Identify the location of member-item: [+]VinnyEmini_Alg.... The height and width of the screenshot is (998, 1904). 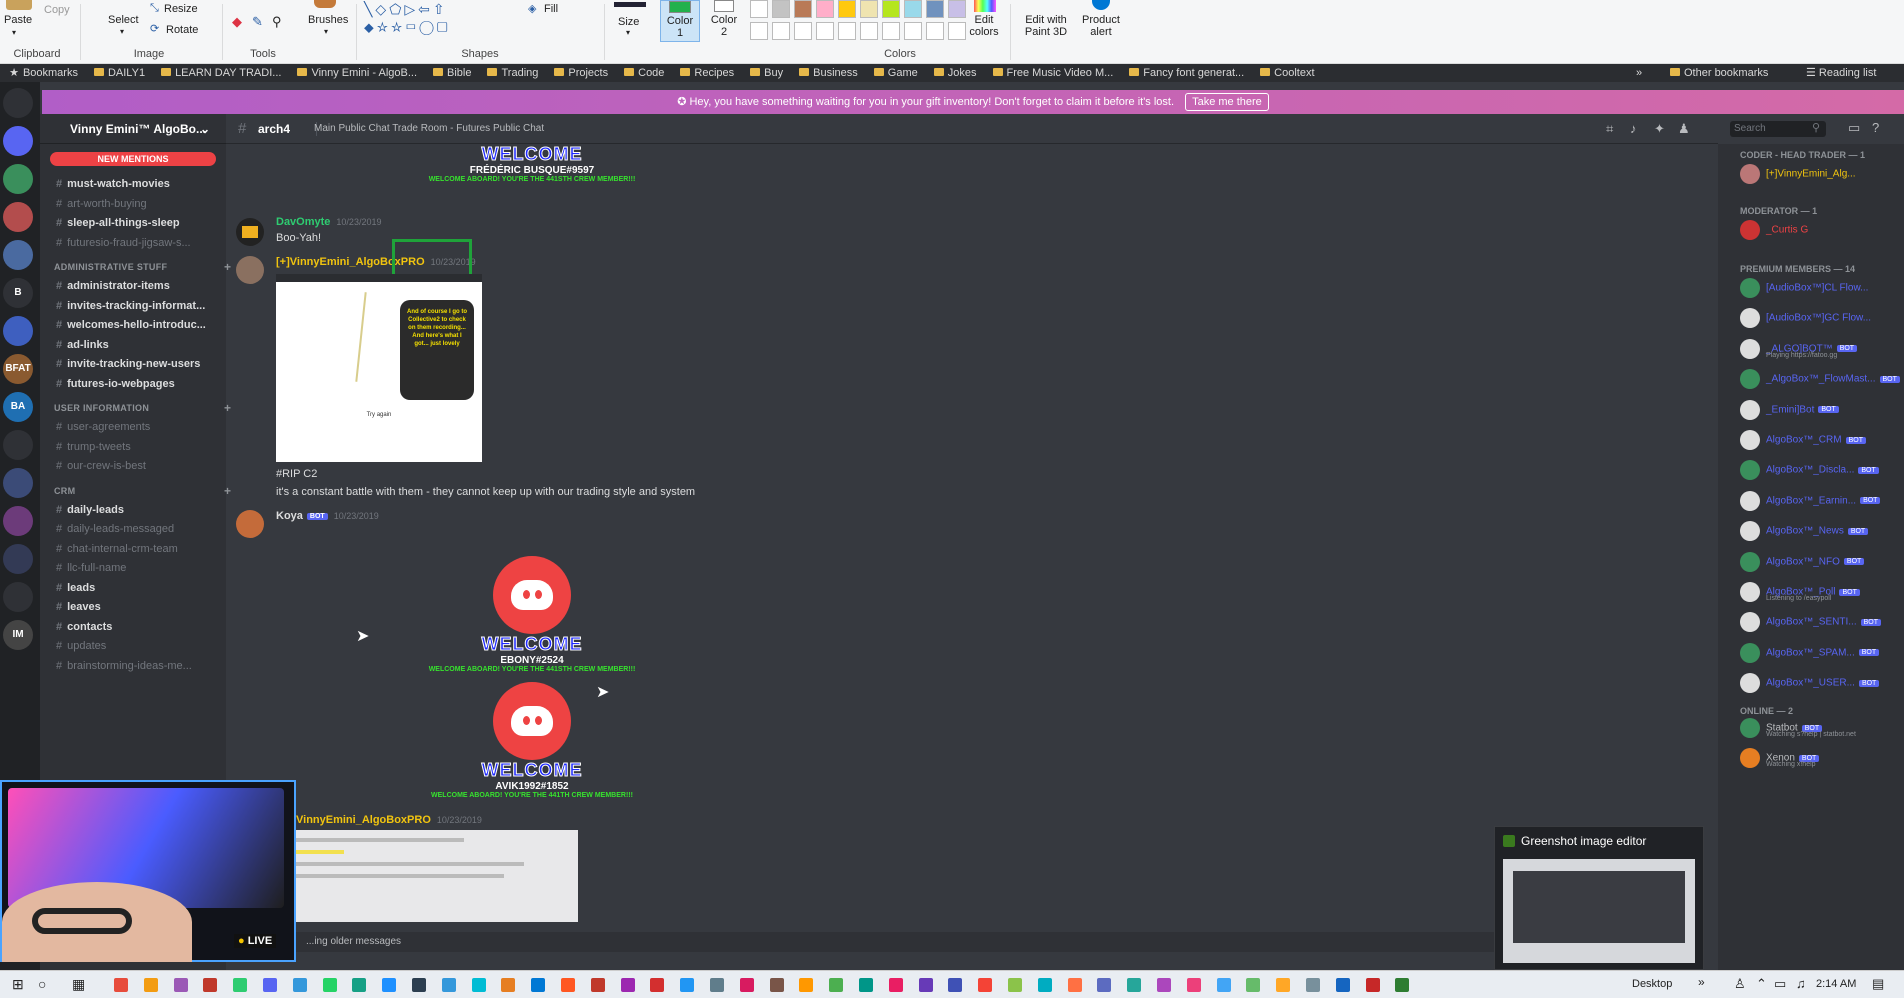
(1820, 175).